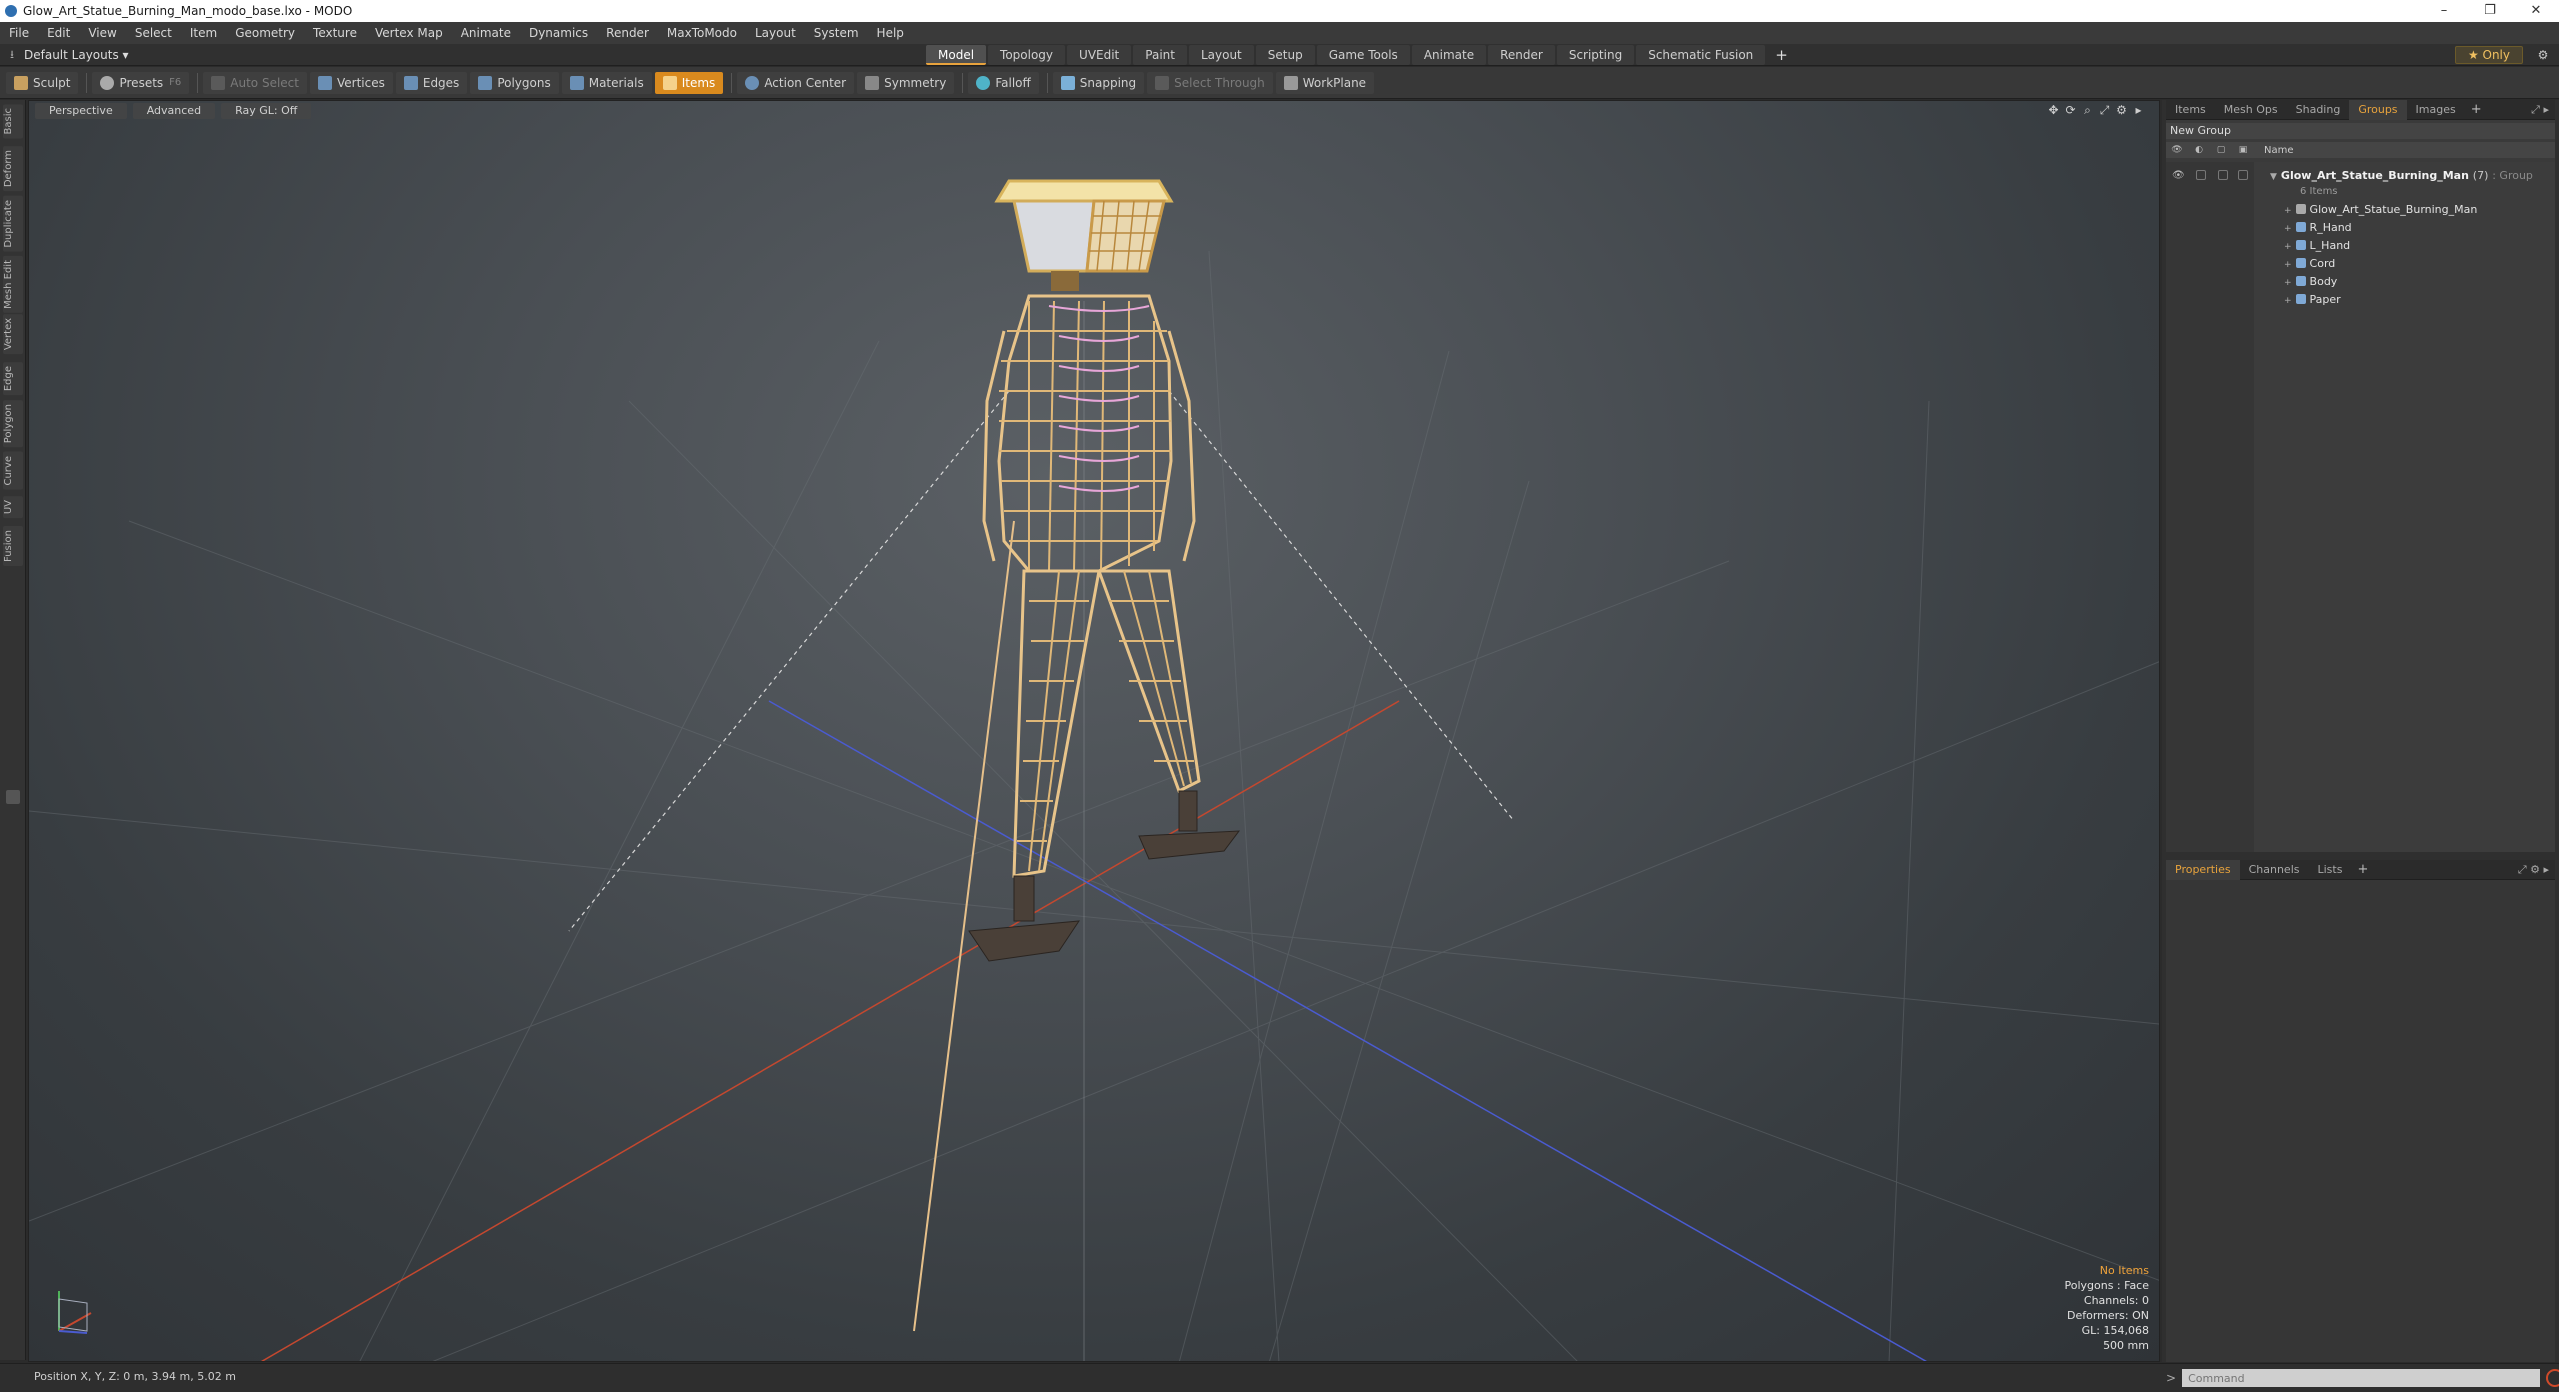  What do you see at coordinates (13, 546) in the screenshot?
I see `left-tab-fusion: Fusion` at bounding box center [13, 546].